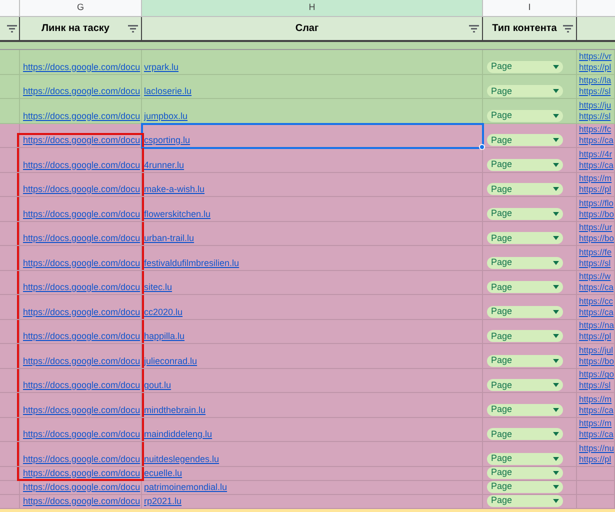 This screenshot has height=512, width=615. I want to click on page-link: https://go, so click(596, 374).